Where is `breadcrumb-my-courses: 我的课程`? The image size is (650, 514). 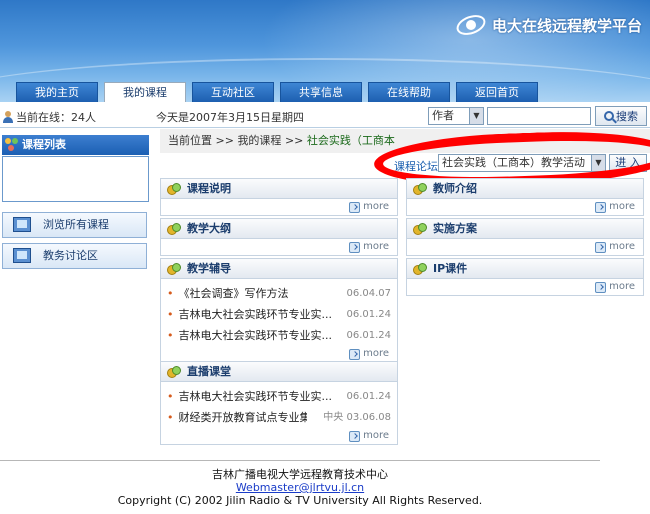 breadcrumb-my-courses: 我的课程 is located at coordinates (259, 140).